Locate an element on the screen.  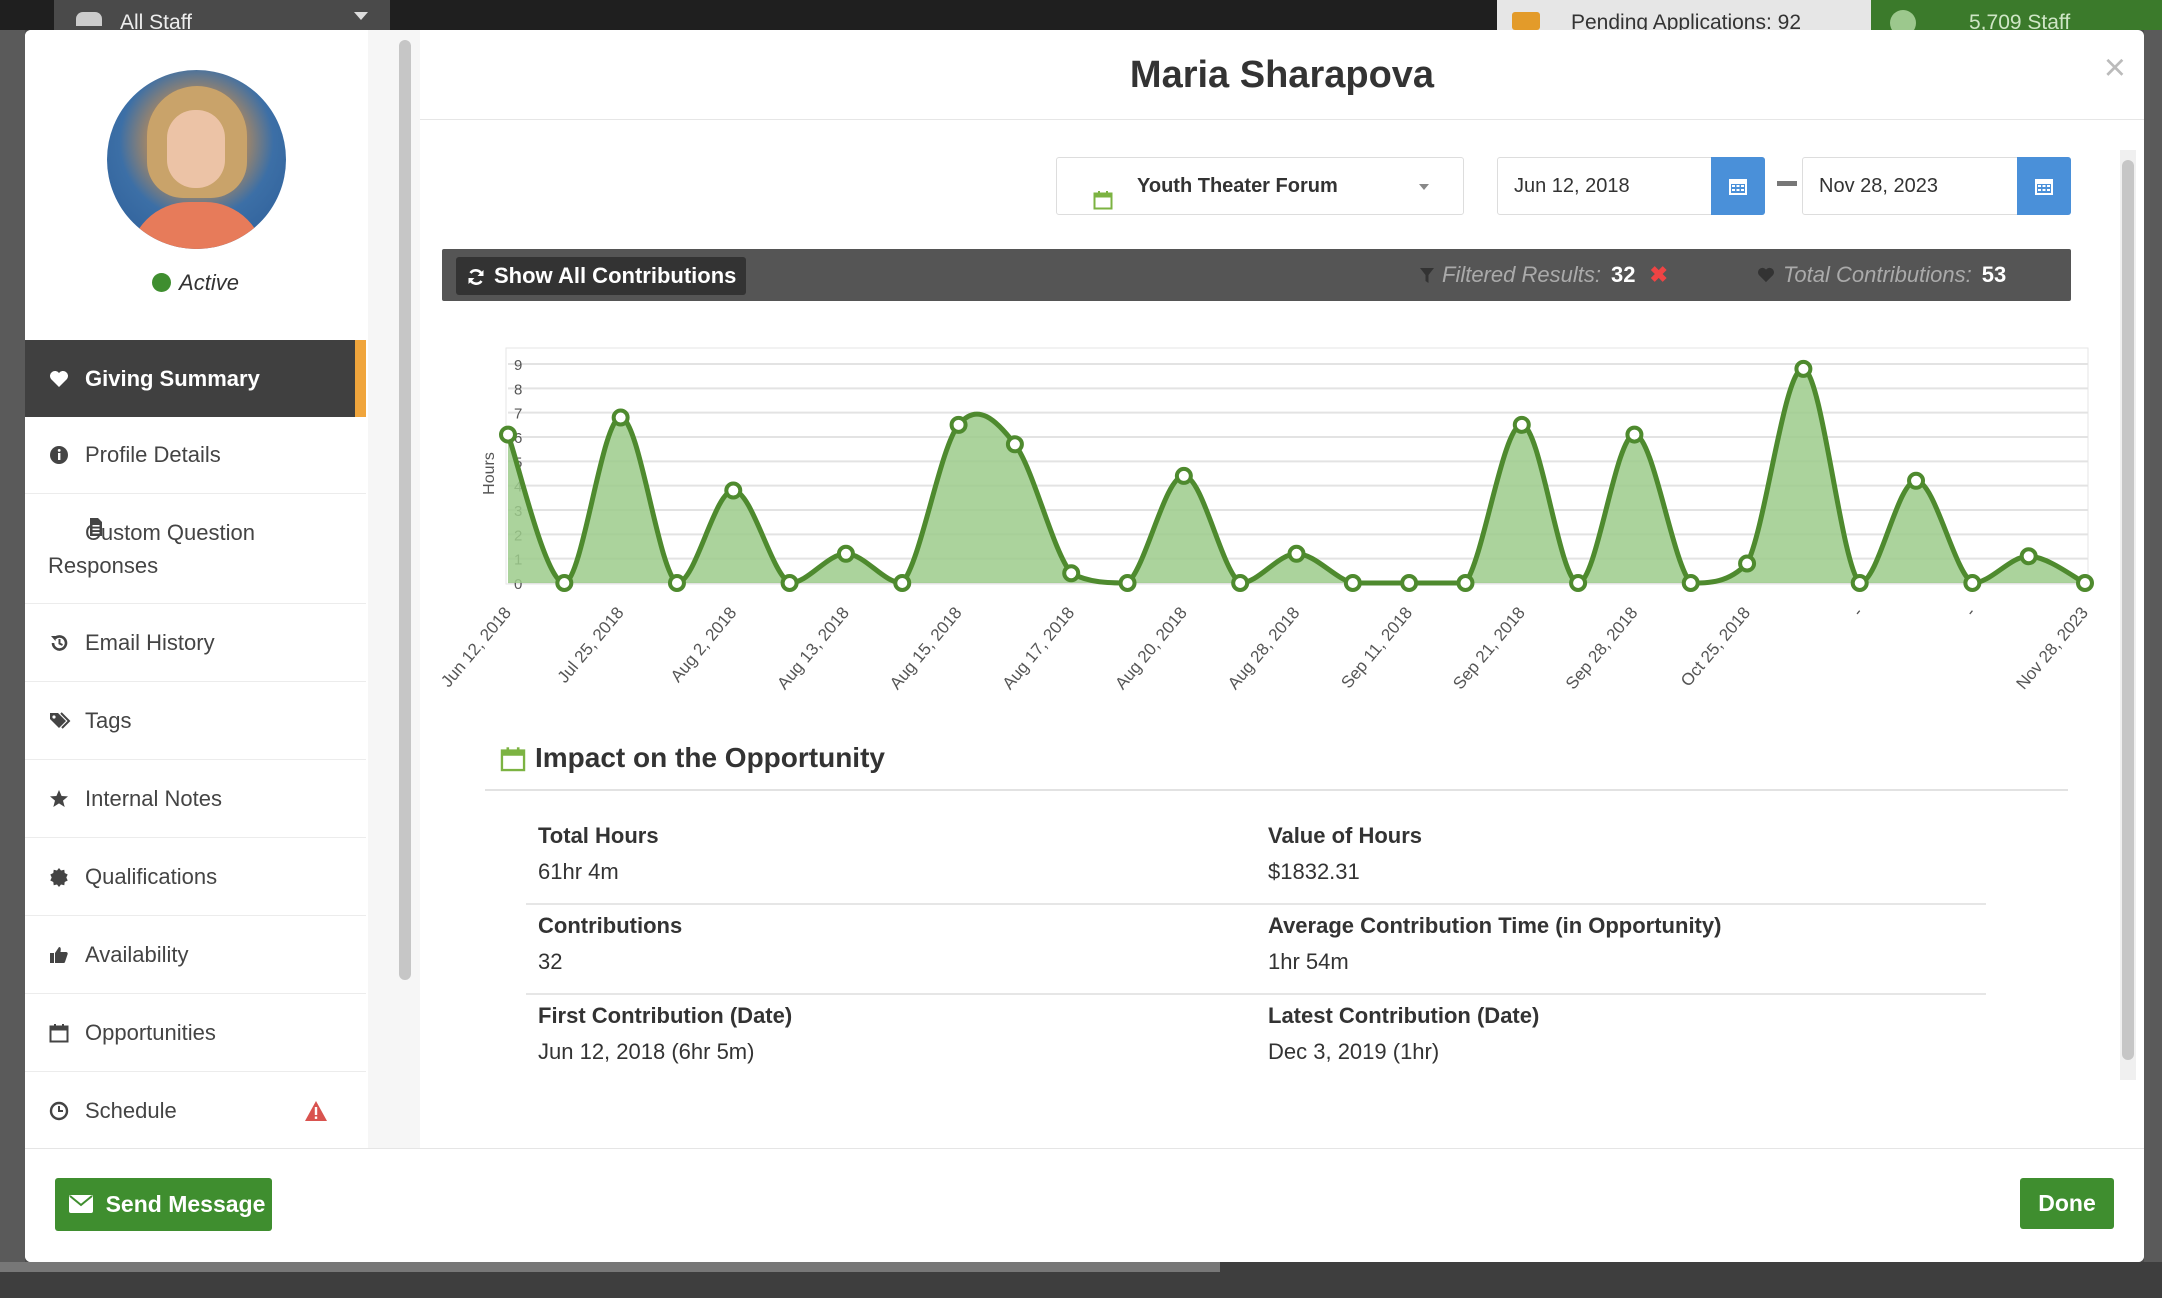
opportunity-select: Youth Theater Forum is located at coordinates (1260, 186).